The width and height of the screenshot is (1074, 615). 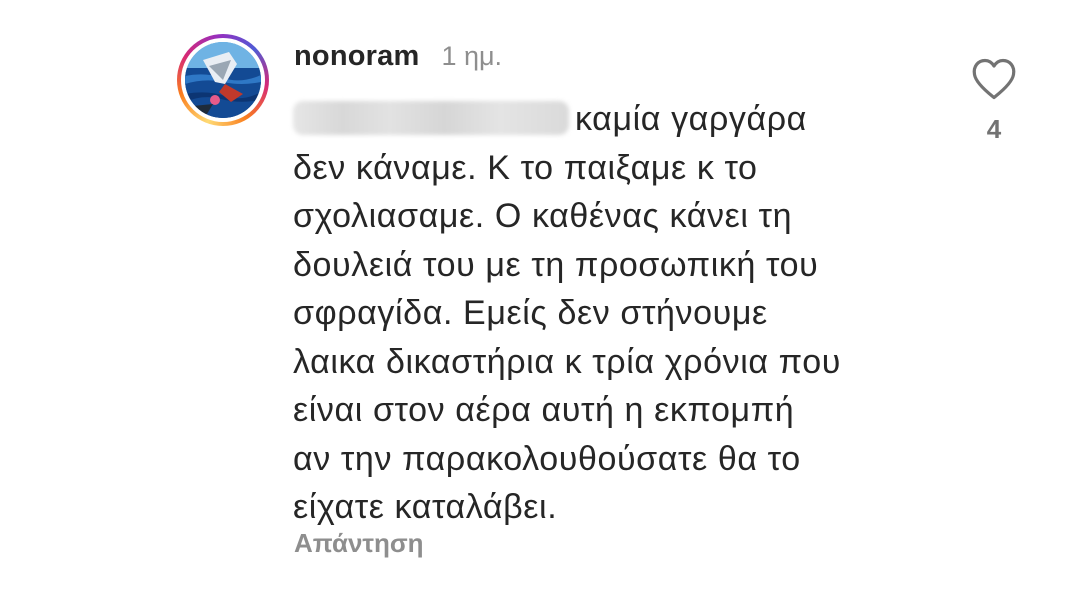 What do you see at coordinates (691, 119) in the screenshot?
I see `comment-line-text: καμία γαργάρα` at bounding box center [691, 119].